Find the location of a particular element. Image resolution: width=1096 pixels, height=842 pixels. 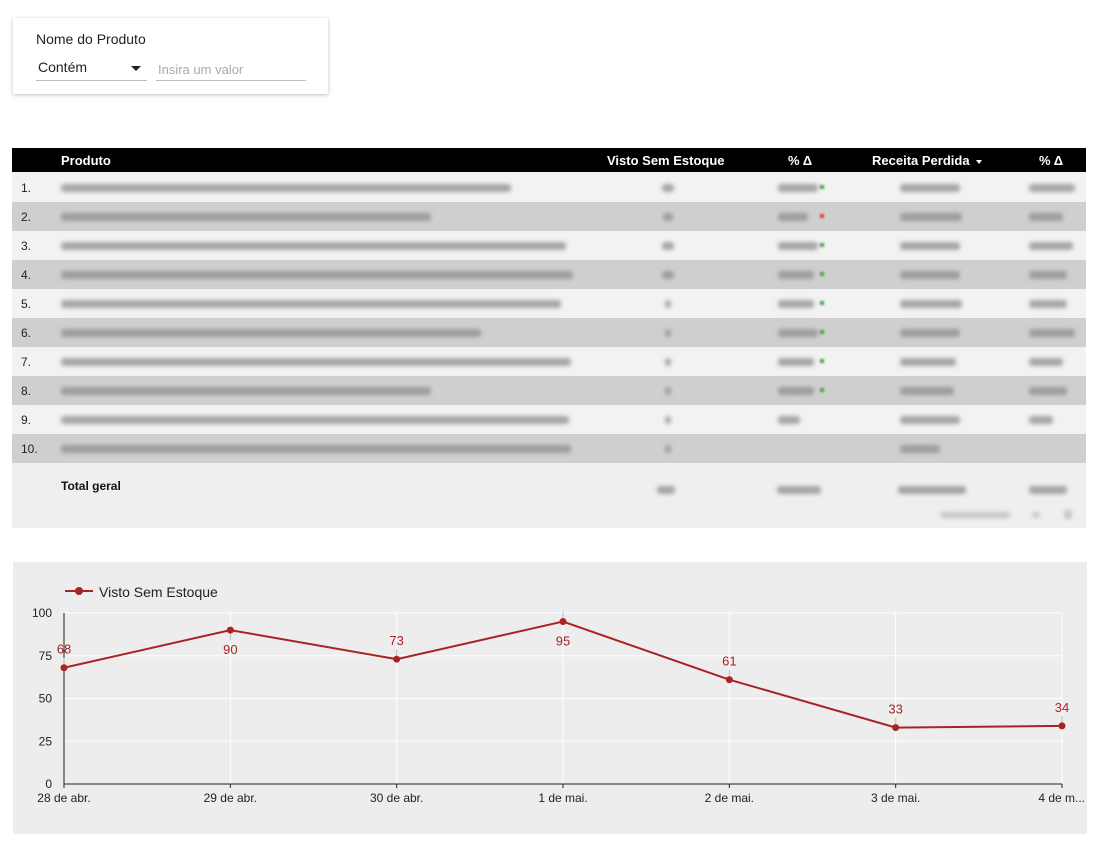

product-name-filter: Nome do Produto Contém is located at coordinates (170, 56).